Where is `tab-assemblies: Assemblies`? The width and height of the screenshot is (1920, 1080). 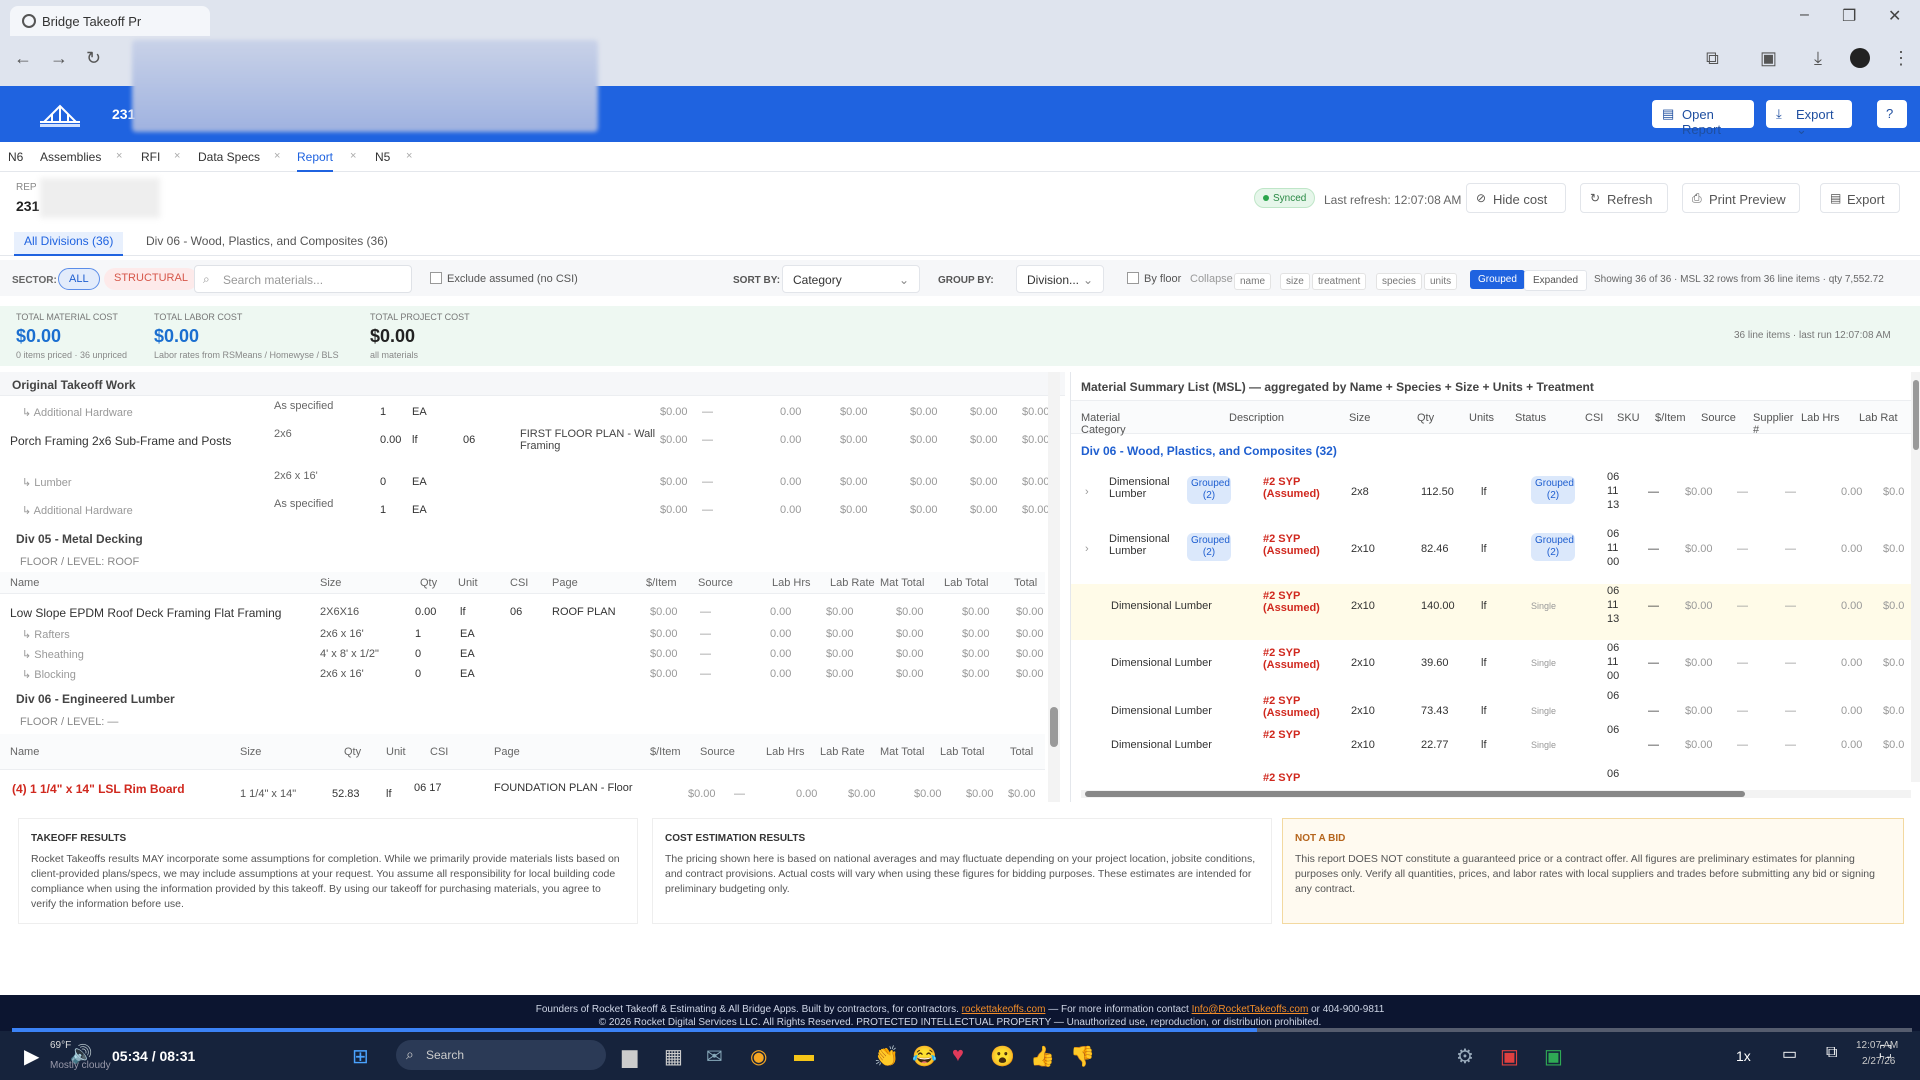
tab-assemblies: Assemblies is located at coordinates (70, 157).